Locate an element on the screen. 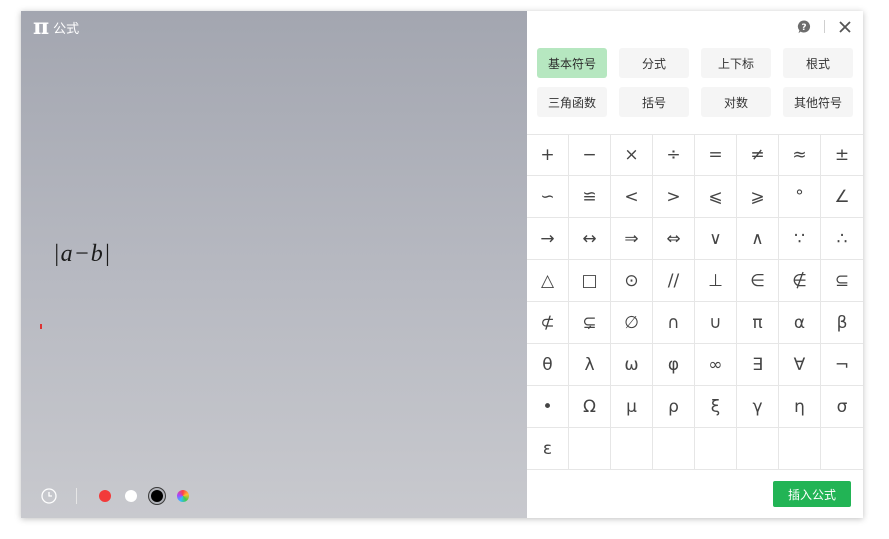  symbol-cell: □ is located at coordinates (590, 281).